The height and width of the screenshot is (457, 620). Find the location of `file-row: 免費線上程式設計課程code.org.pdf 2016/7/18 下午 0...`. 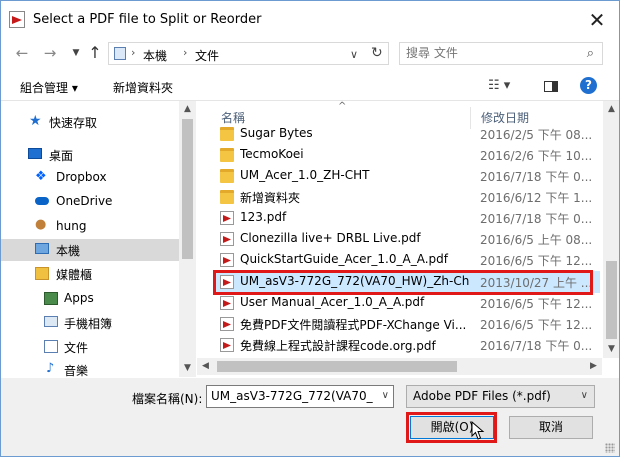

file-row: 免費線上程式設計課程code.org.pdf 2016/7/18 下午 0... is located at coordinates (407, 345).